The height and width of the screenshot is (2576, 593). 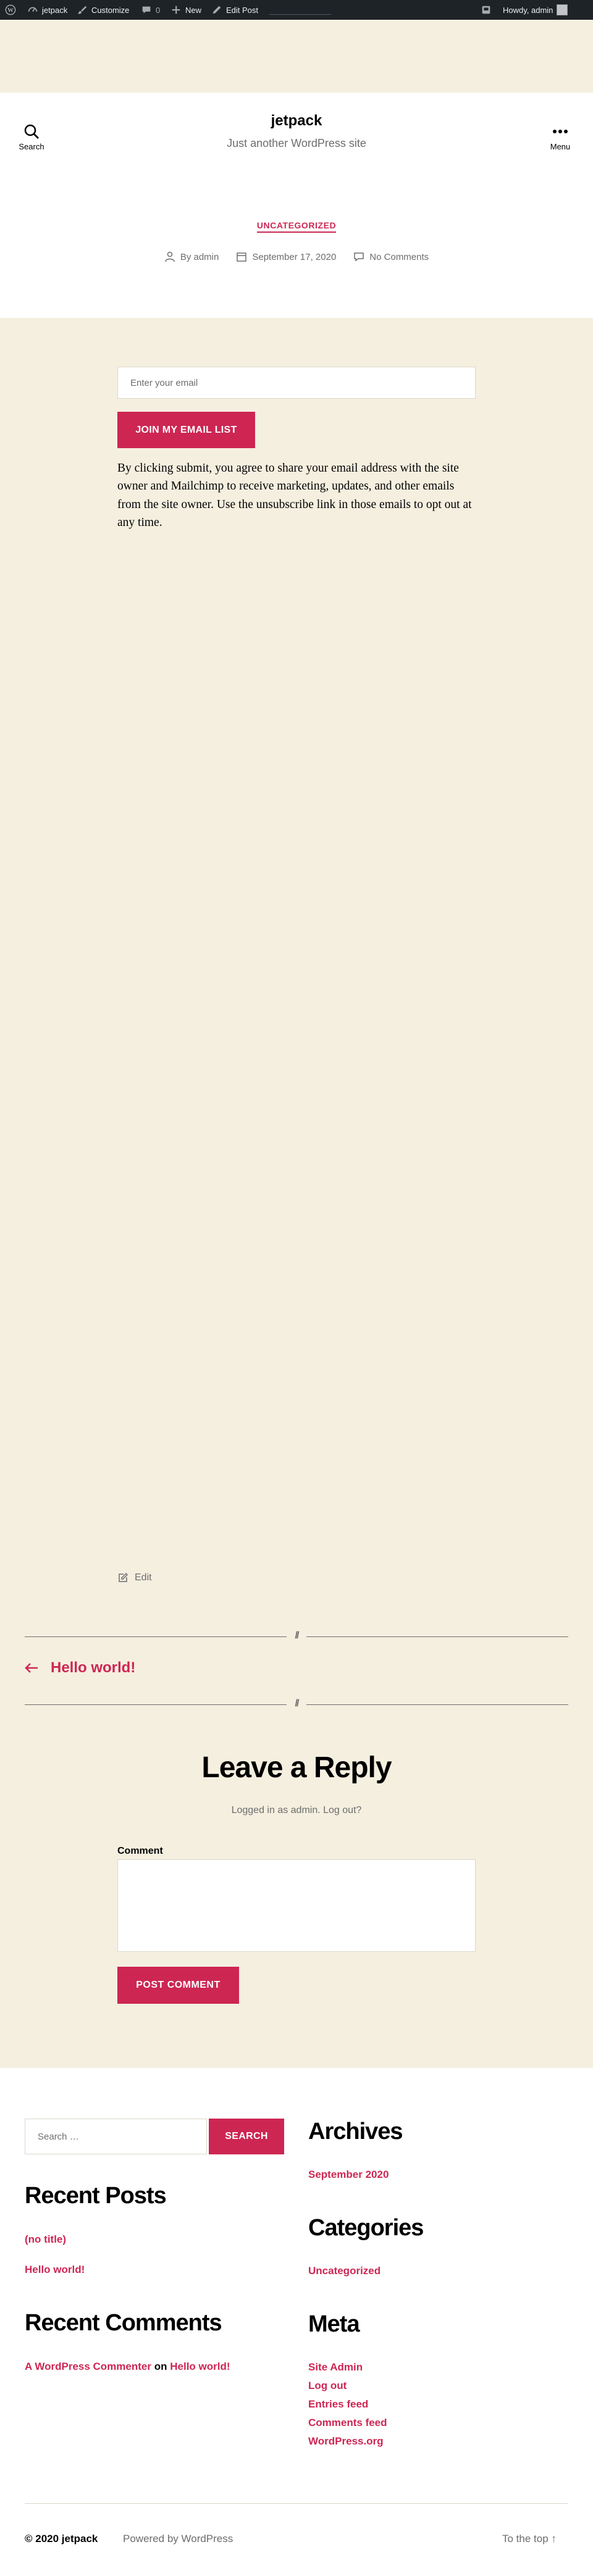 What do you see at coordinates (347, 2423) in the screenshot?
I see `meta-comments-feed-link: Comments feed` at bounding box center [347, 2423].